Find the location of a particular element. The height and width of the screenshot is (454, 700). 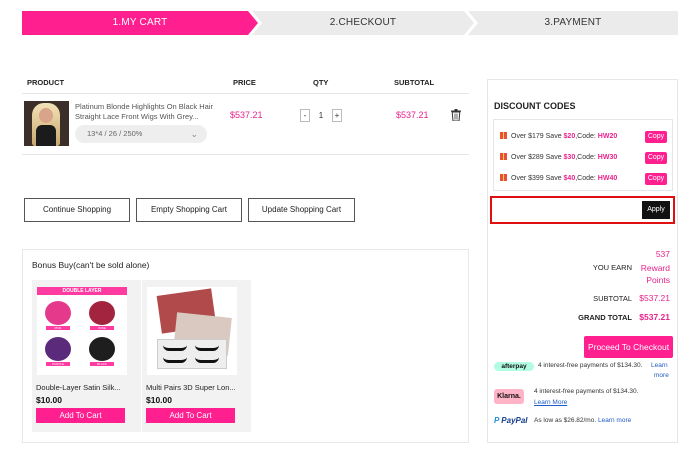

paypal-logo: P PayPal is located at coordinates (511, 420).